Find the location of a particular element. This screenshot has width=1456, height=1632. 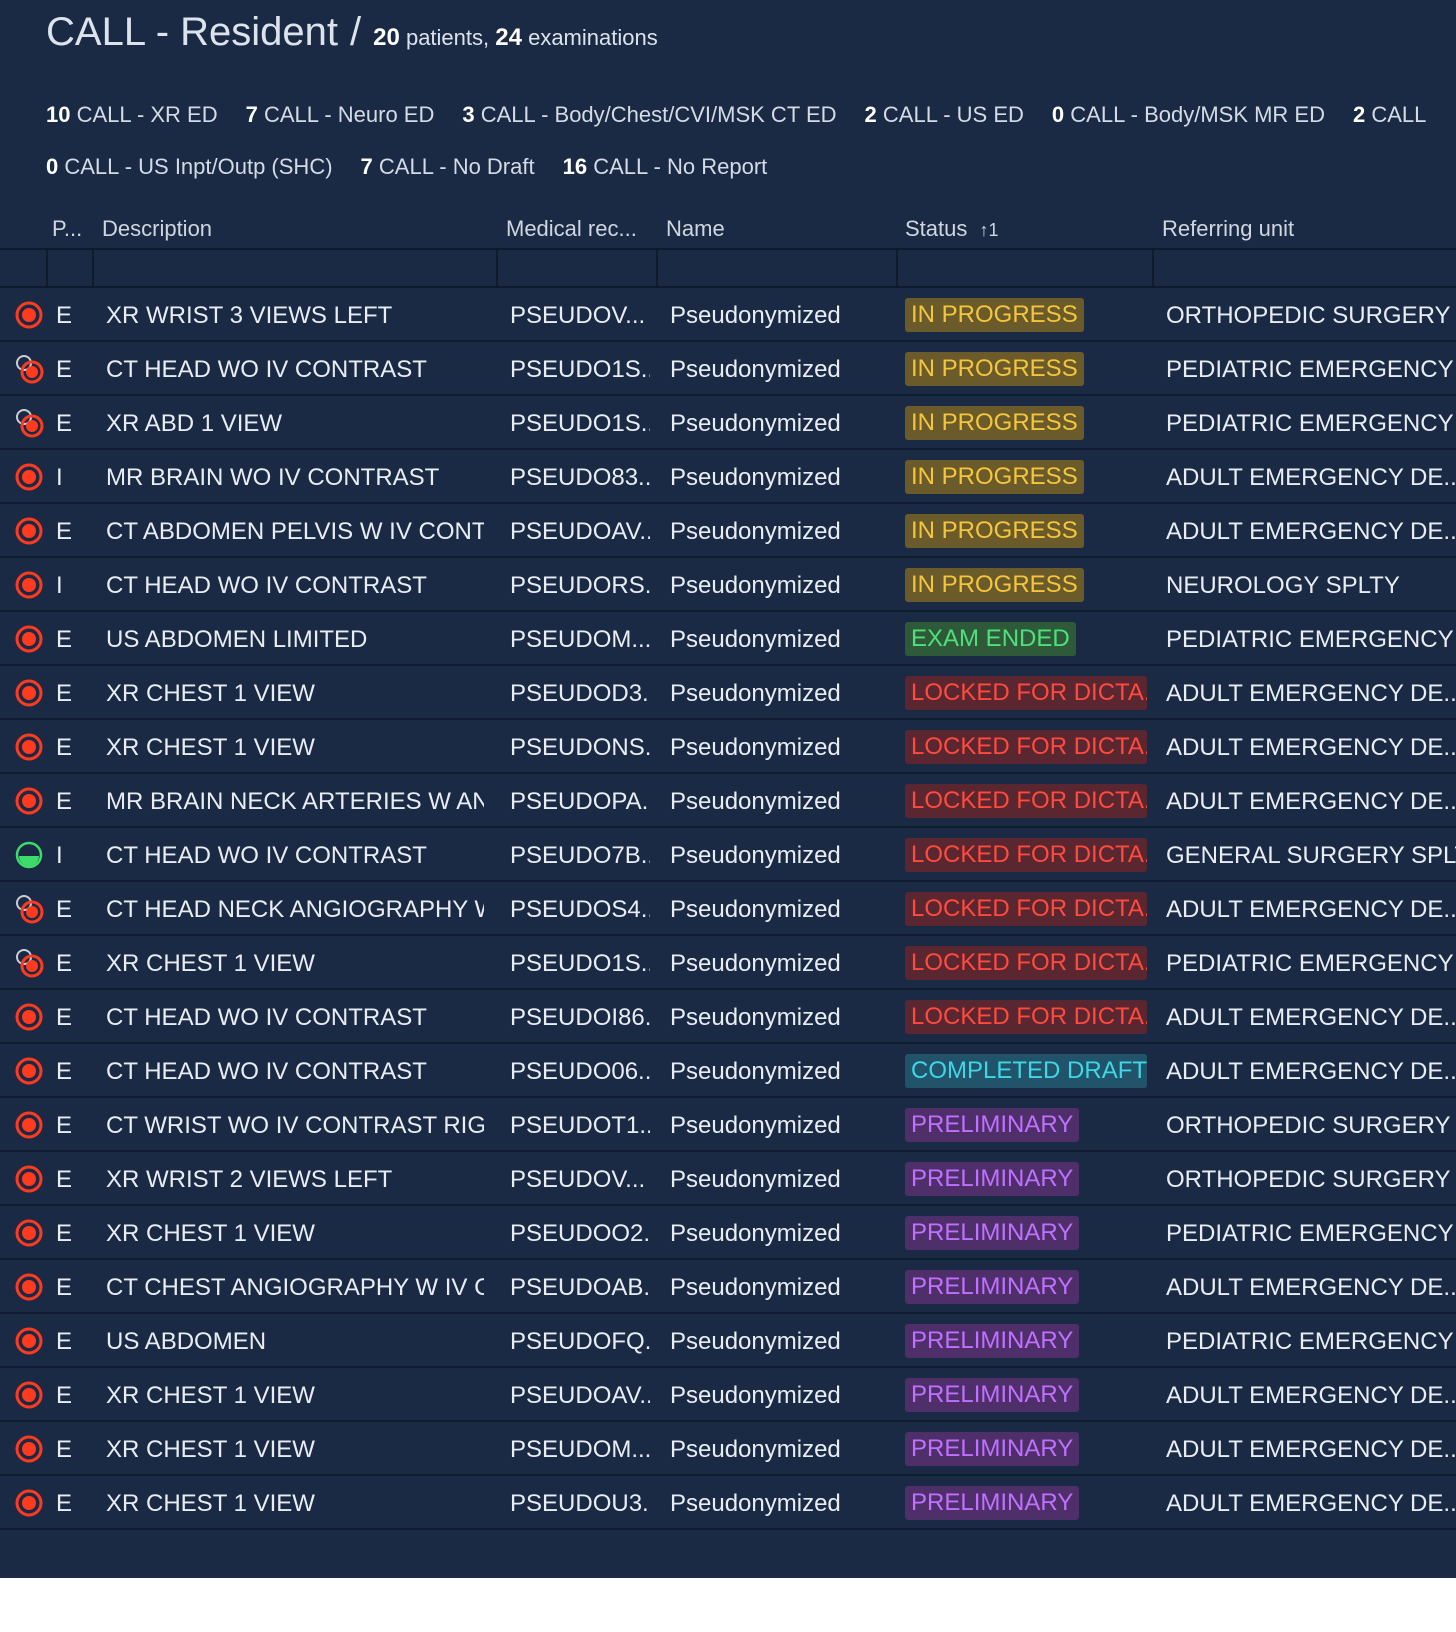

worklist-filter-call-us-inpt-outp-shc: 0 CALL - US Inpt/Outp (SHC) is located at coordinates (189, 167).